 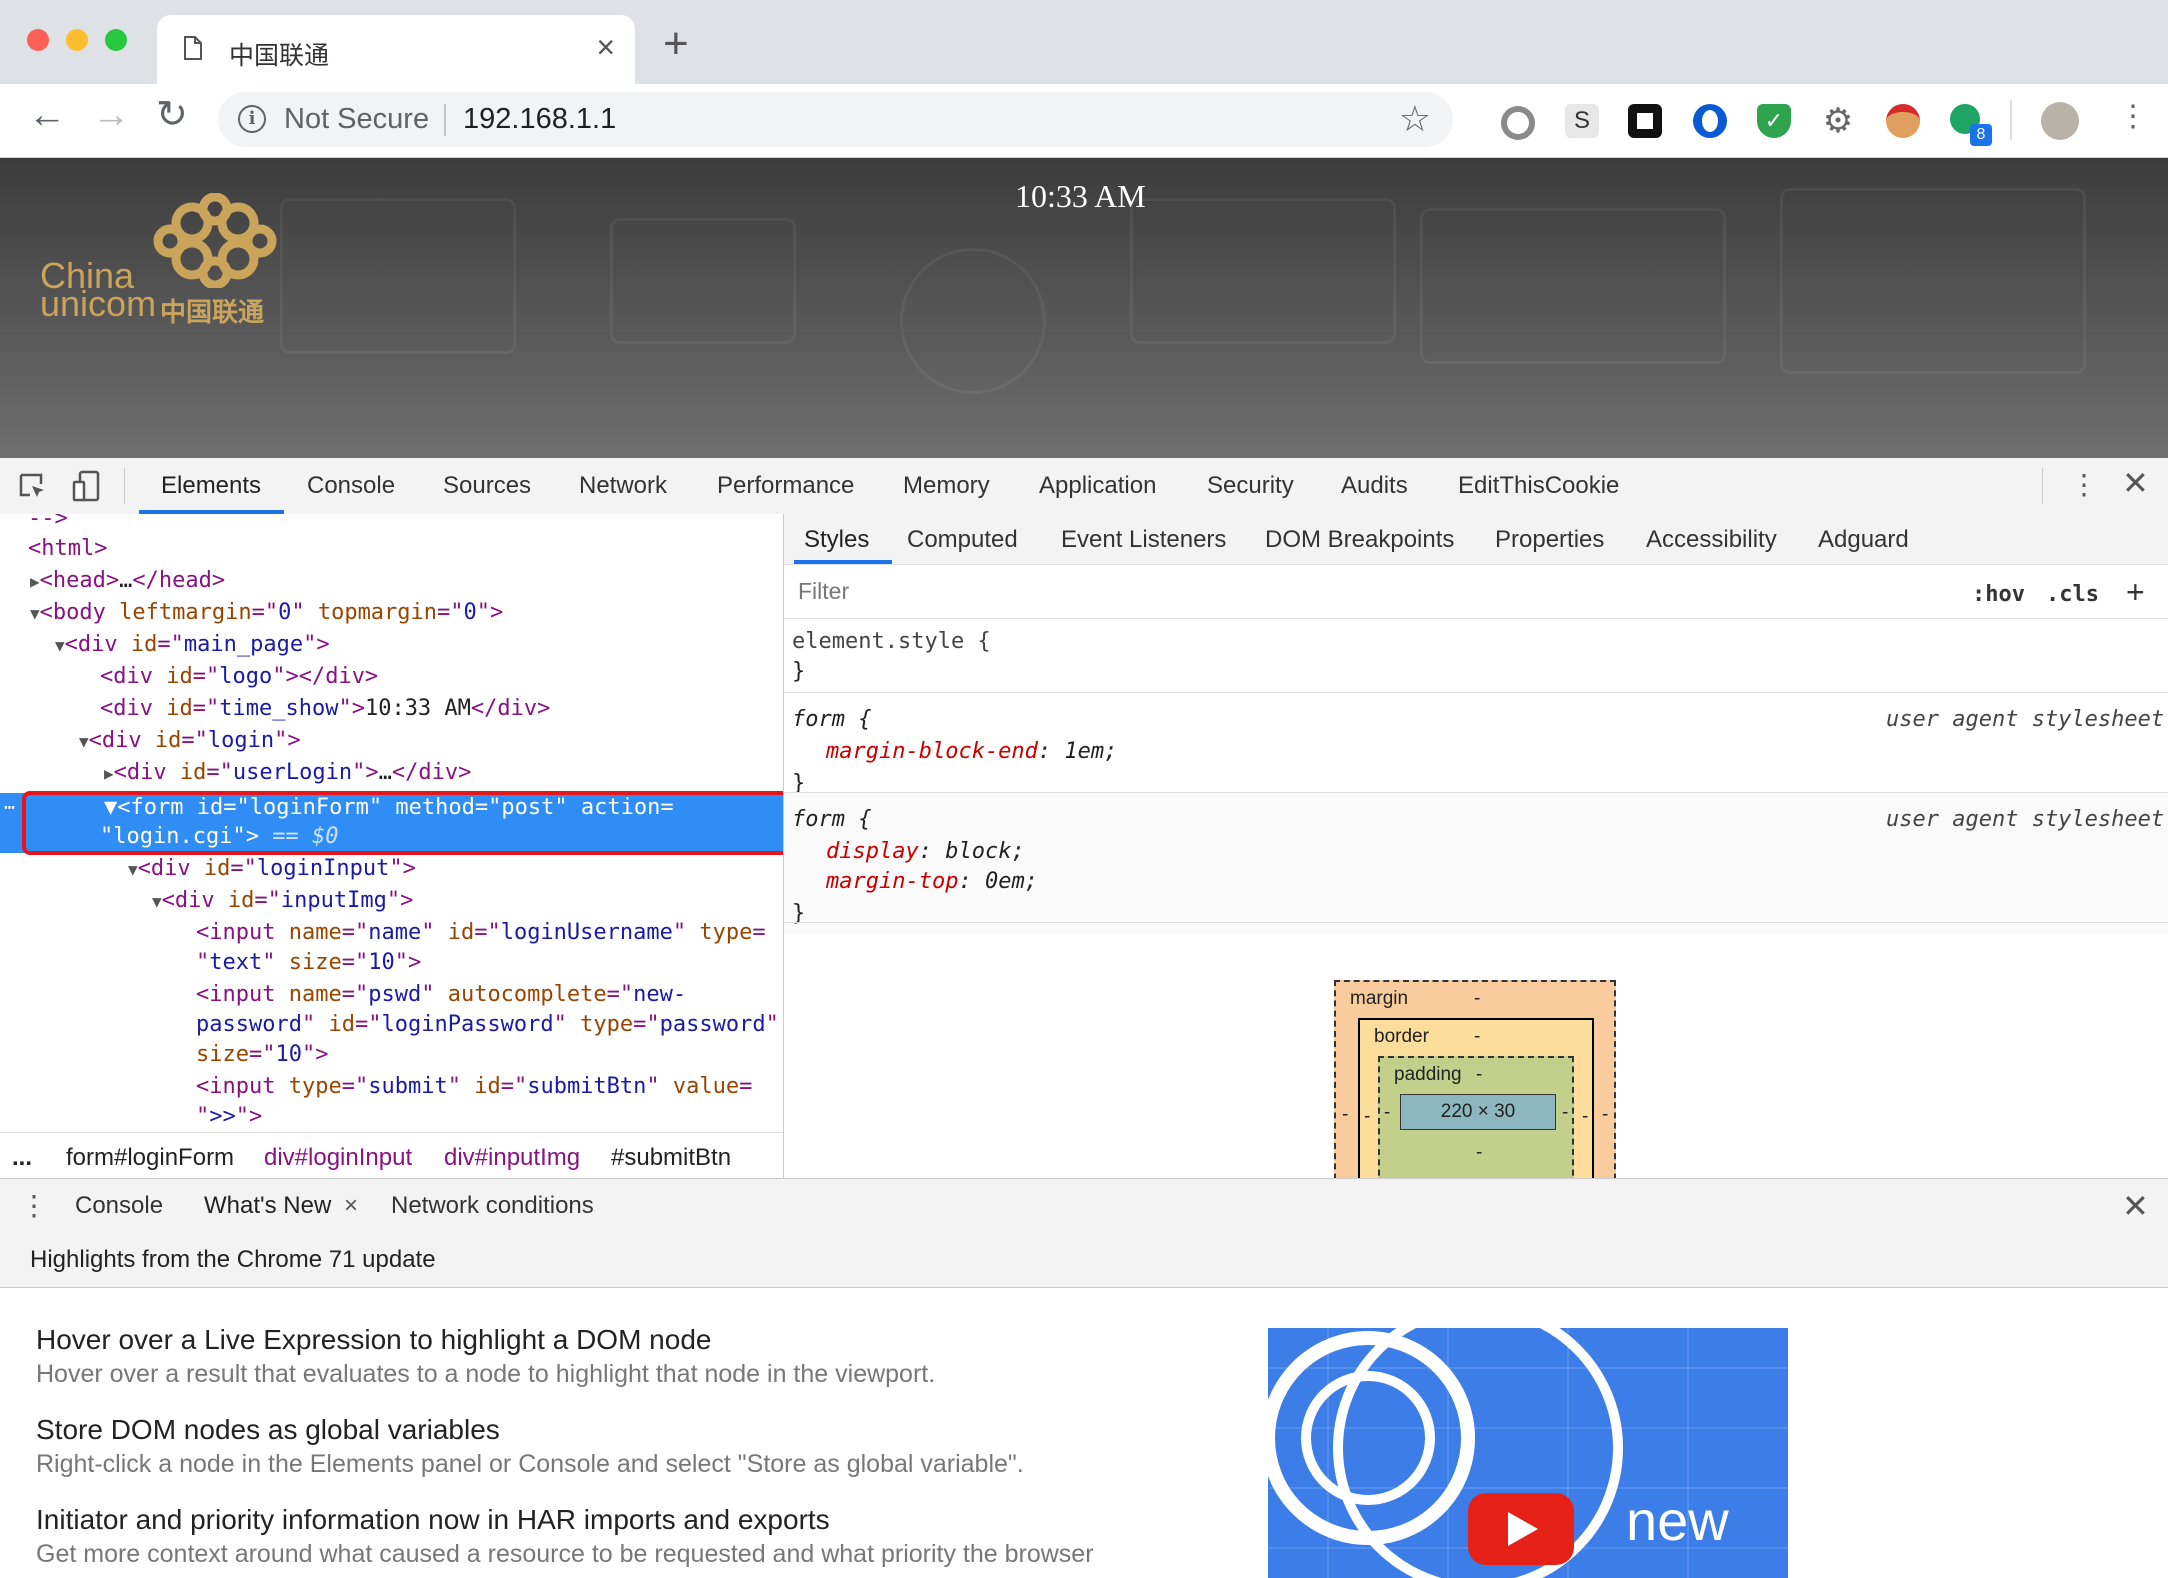 I want to click on dom-div-login: ▼<div id="login">, so click(x=190, y=741).